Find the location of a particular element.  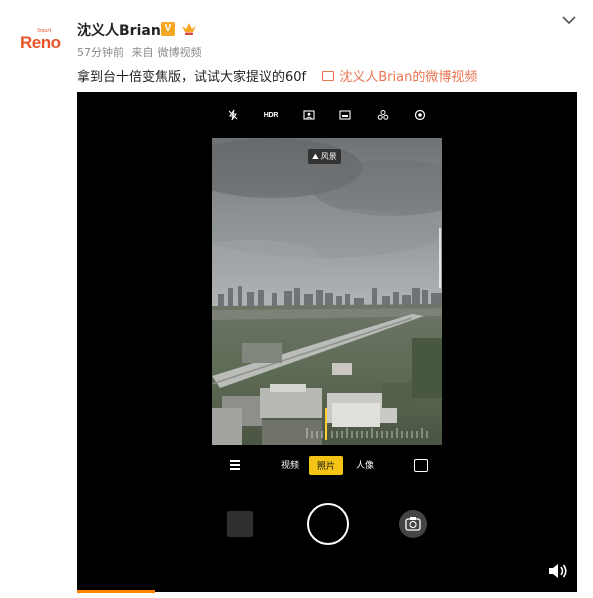

volume-icon is located at coordinates (558, 571).